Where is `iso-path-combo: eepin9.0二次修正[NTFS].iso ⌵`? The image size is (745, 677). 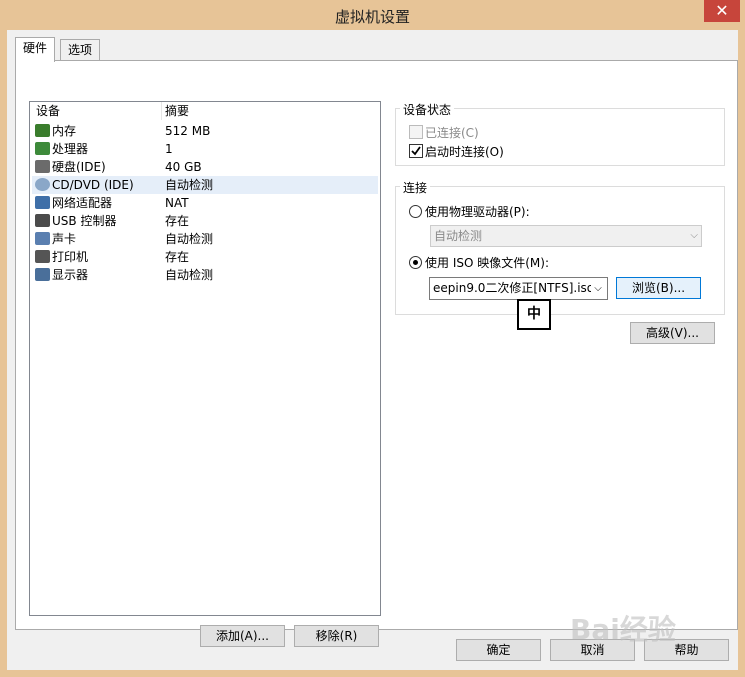
iso-path-combo: eepin9.0二次修正[NTFS].iso ⌵ is located at coordinates (518, 288).